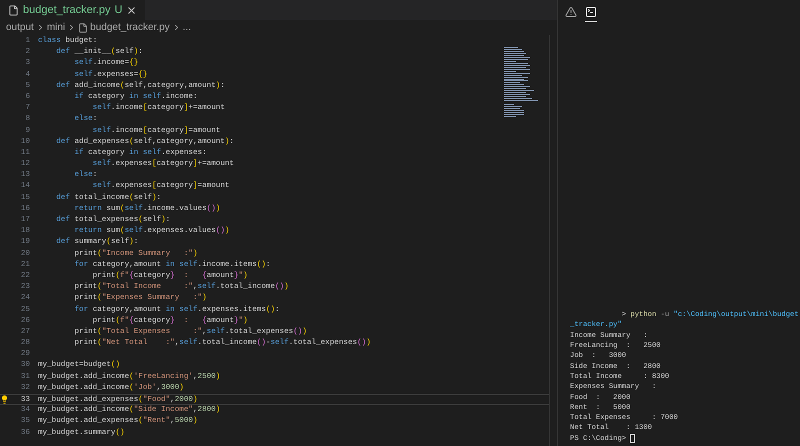 Image resolution: width=800 pixels, height=446 pixels. What do you see at coordinates (118, 10) in the screenshot?
I see `git-status: U` at bounding box center [118, 10].